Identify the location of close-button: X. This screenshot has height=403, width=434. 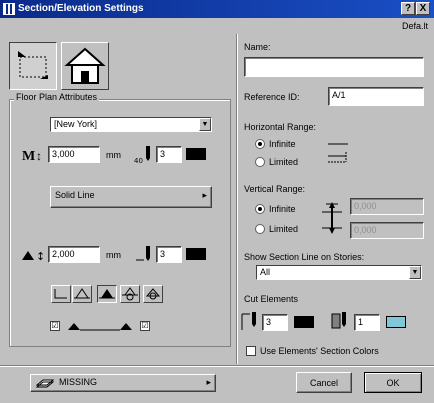
(423, 8).